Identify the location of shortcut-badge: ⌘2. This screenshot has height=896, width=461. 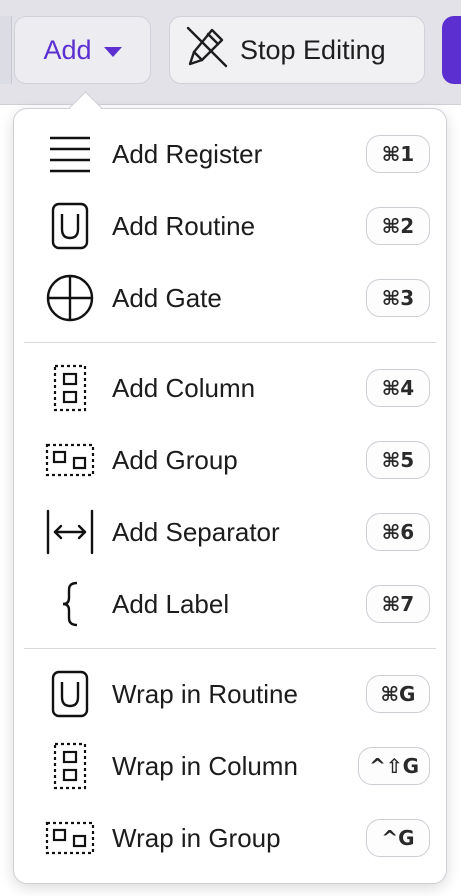
(398, 226).